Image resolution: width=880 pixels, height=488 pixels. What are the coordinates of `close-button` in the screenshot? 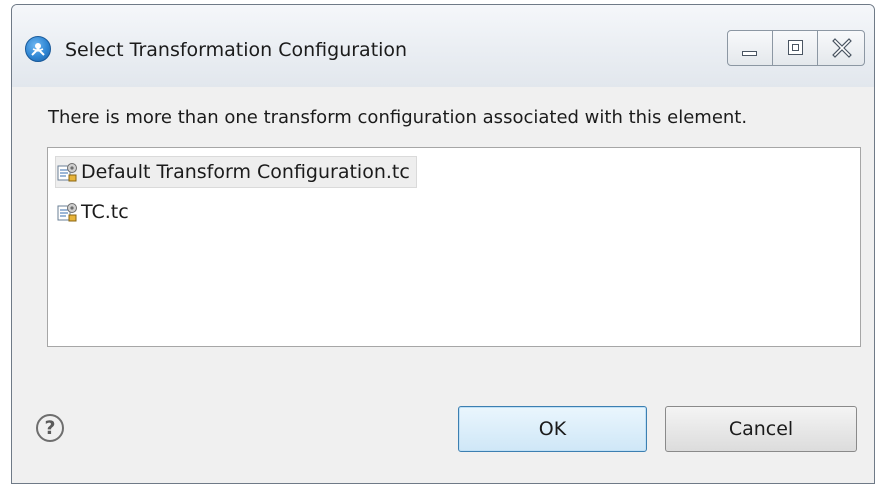 It's located at (841, 48).